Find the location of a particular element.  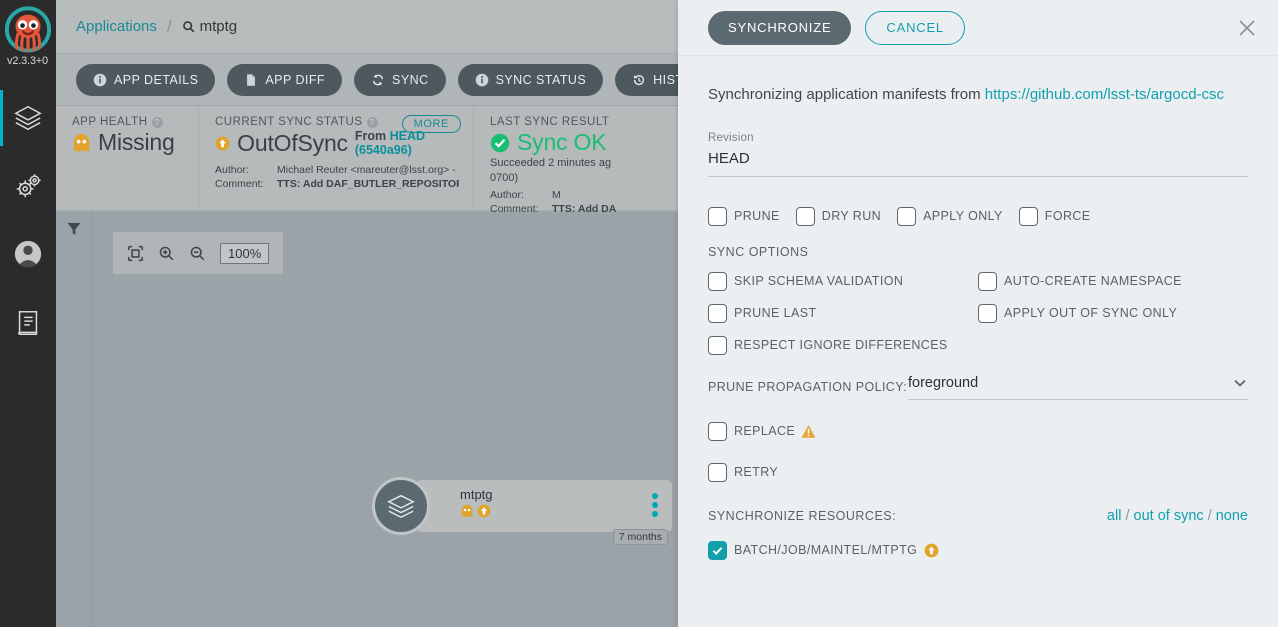

apply-only-checkbox-row: APPLY ONLY is located at coordinates (950, 216).